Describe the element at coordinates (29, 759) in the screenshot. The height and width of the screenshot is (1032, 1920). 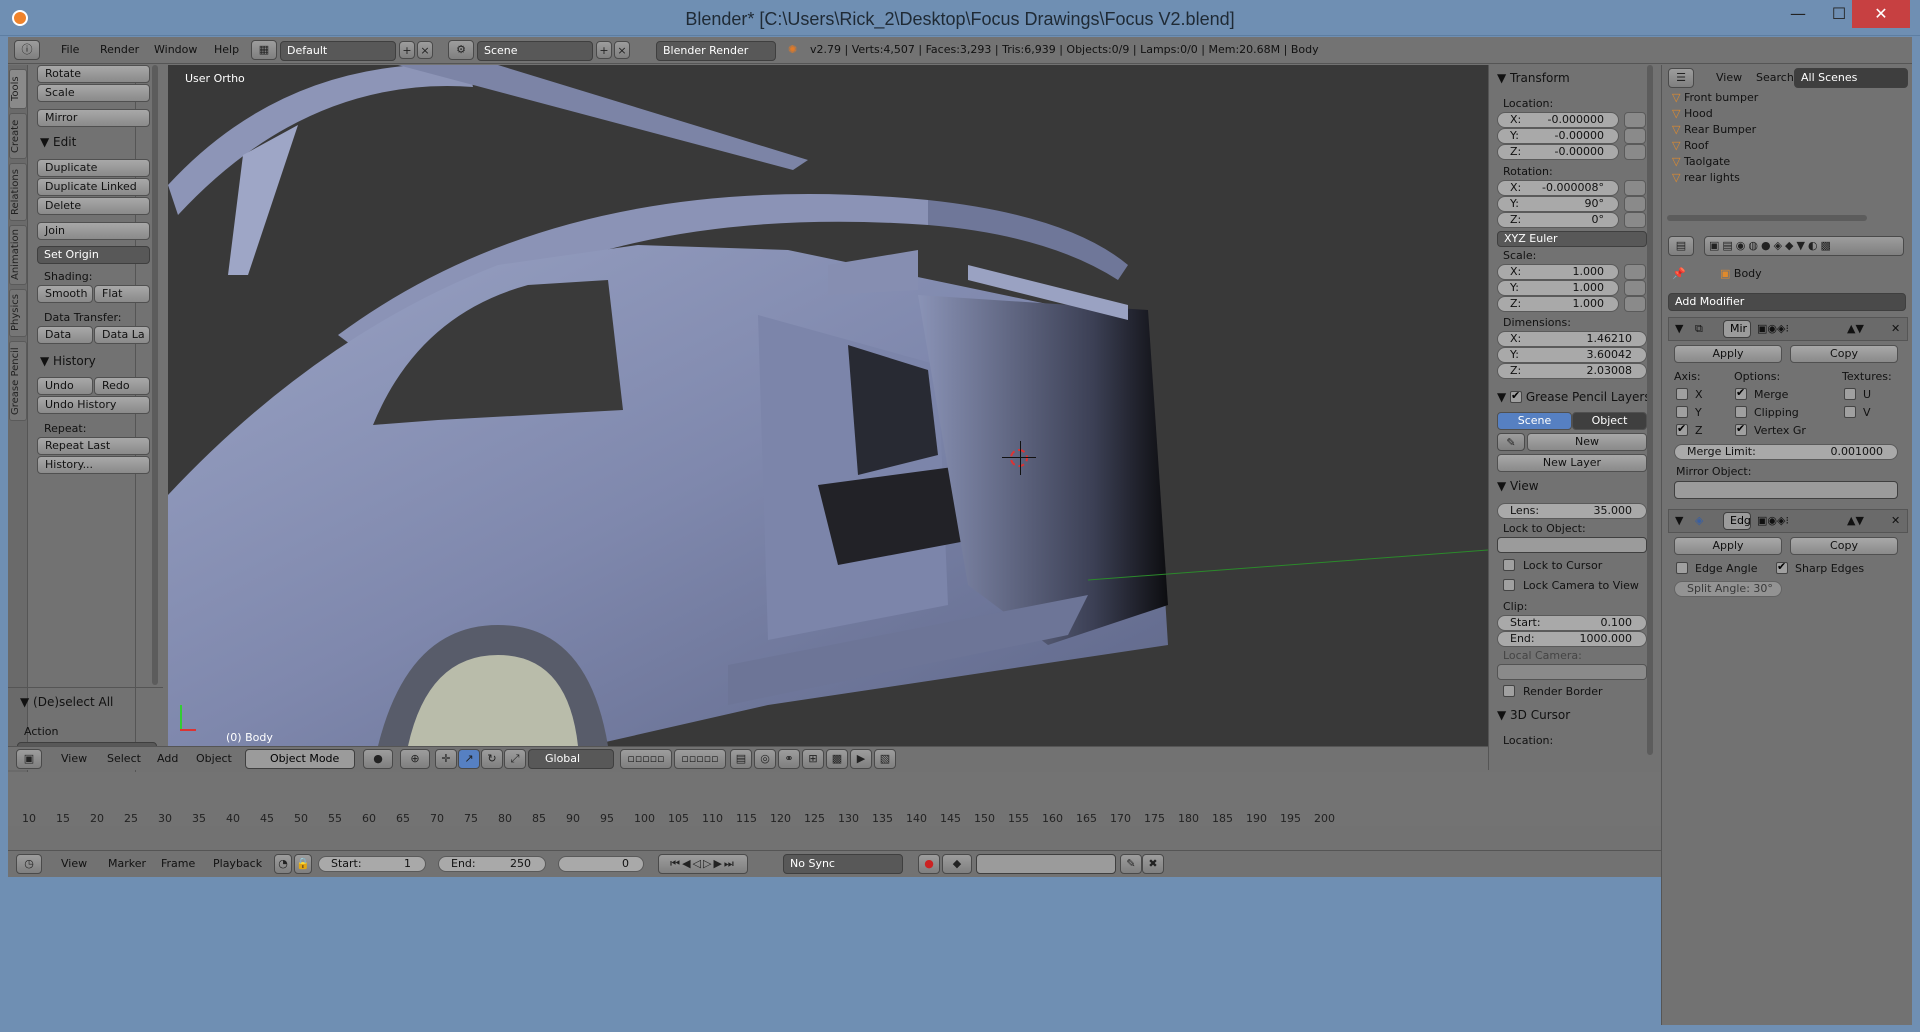
I see `editor-type-3d-icon: ▣` at that location.